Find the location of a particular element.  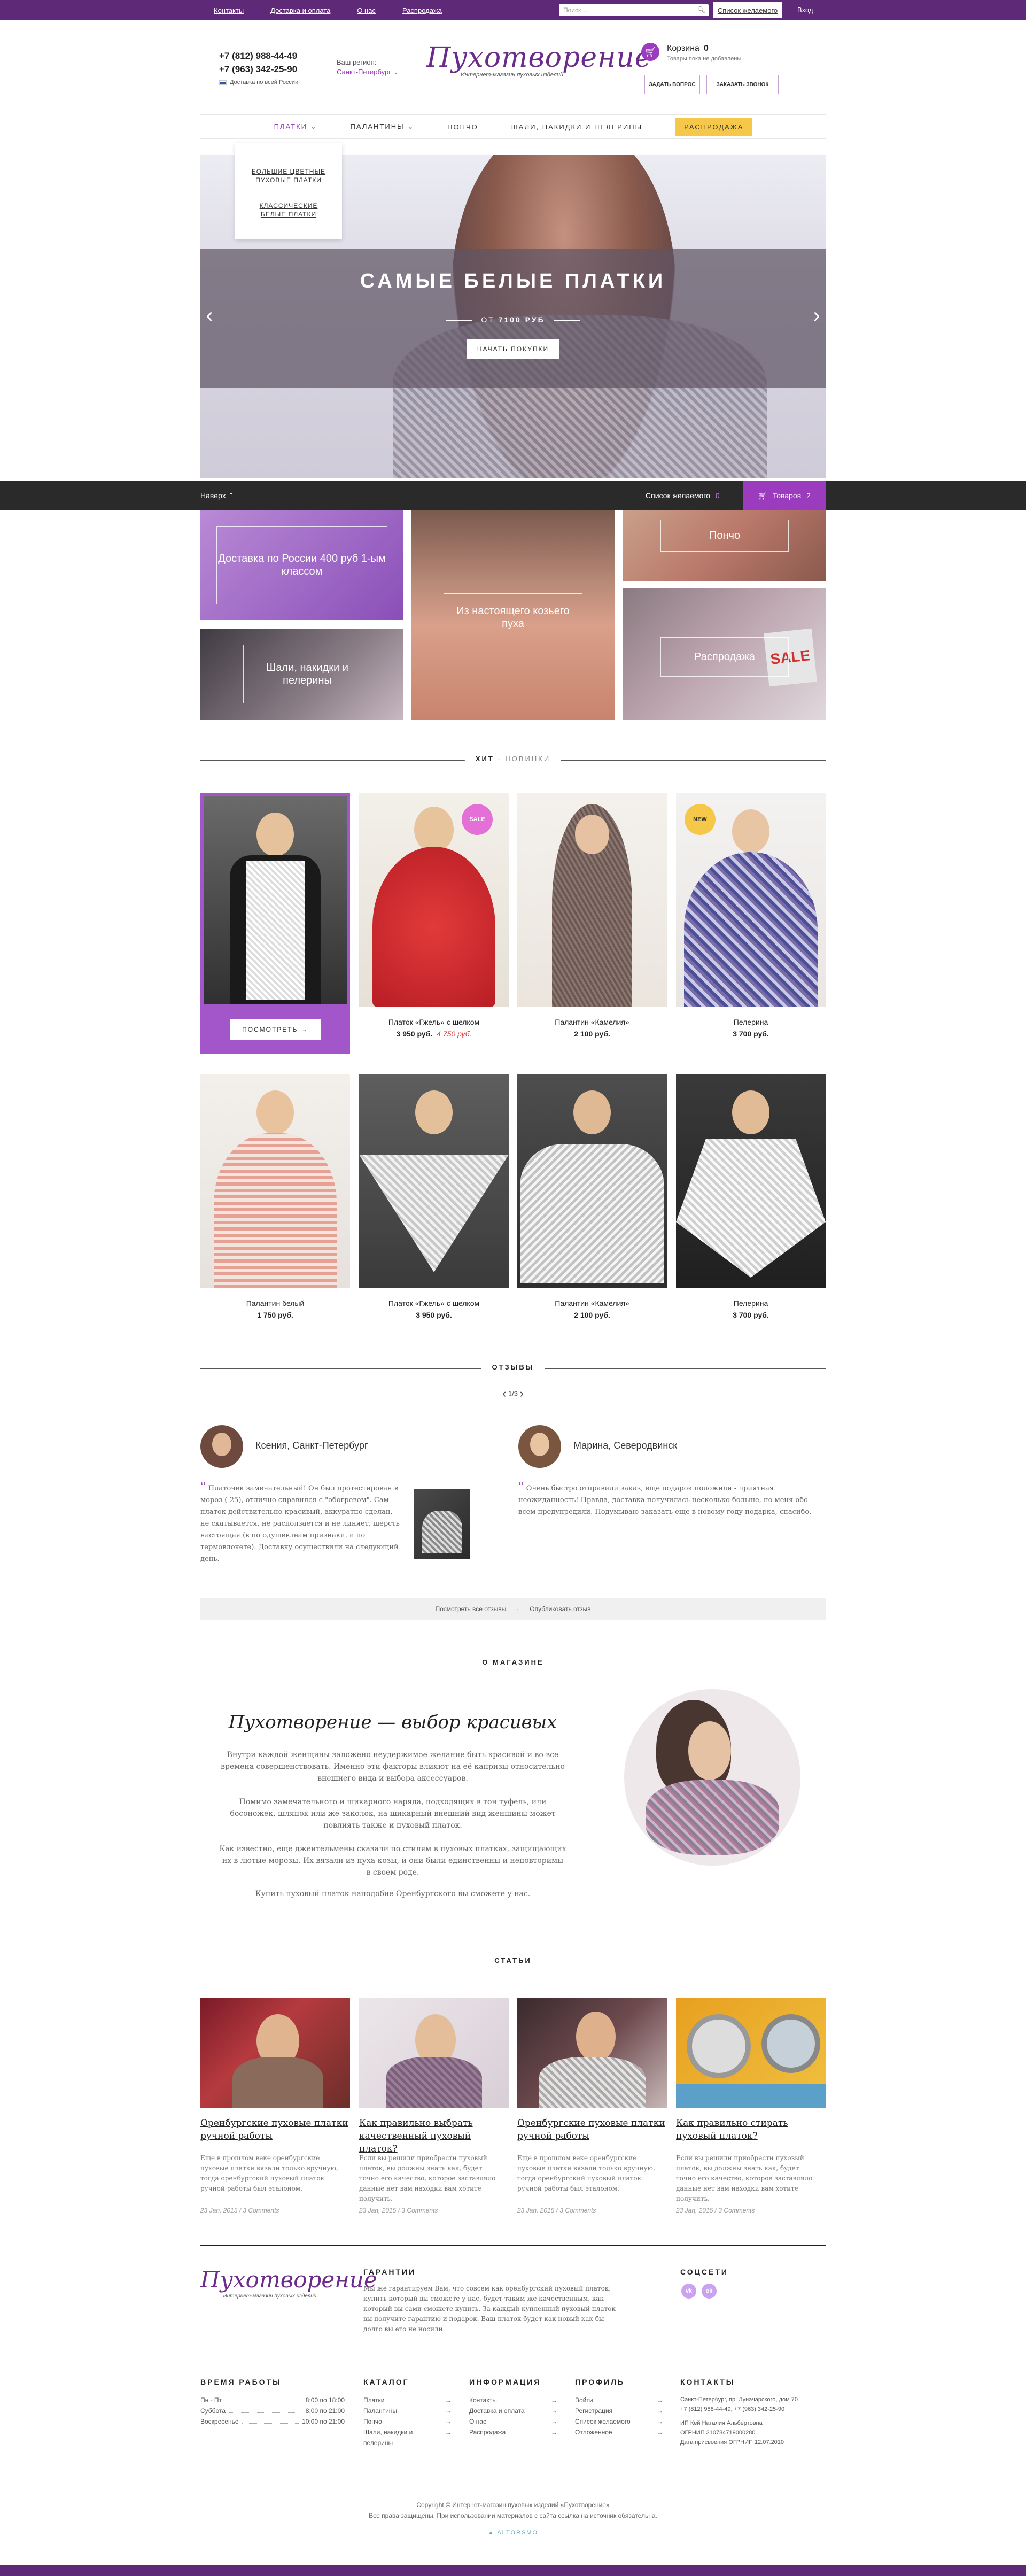

vk-icon: vk is located at coordinates (689, 2291).